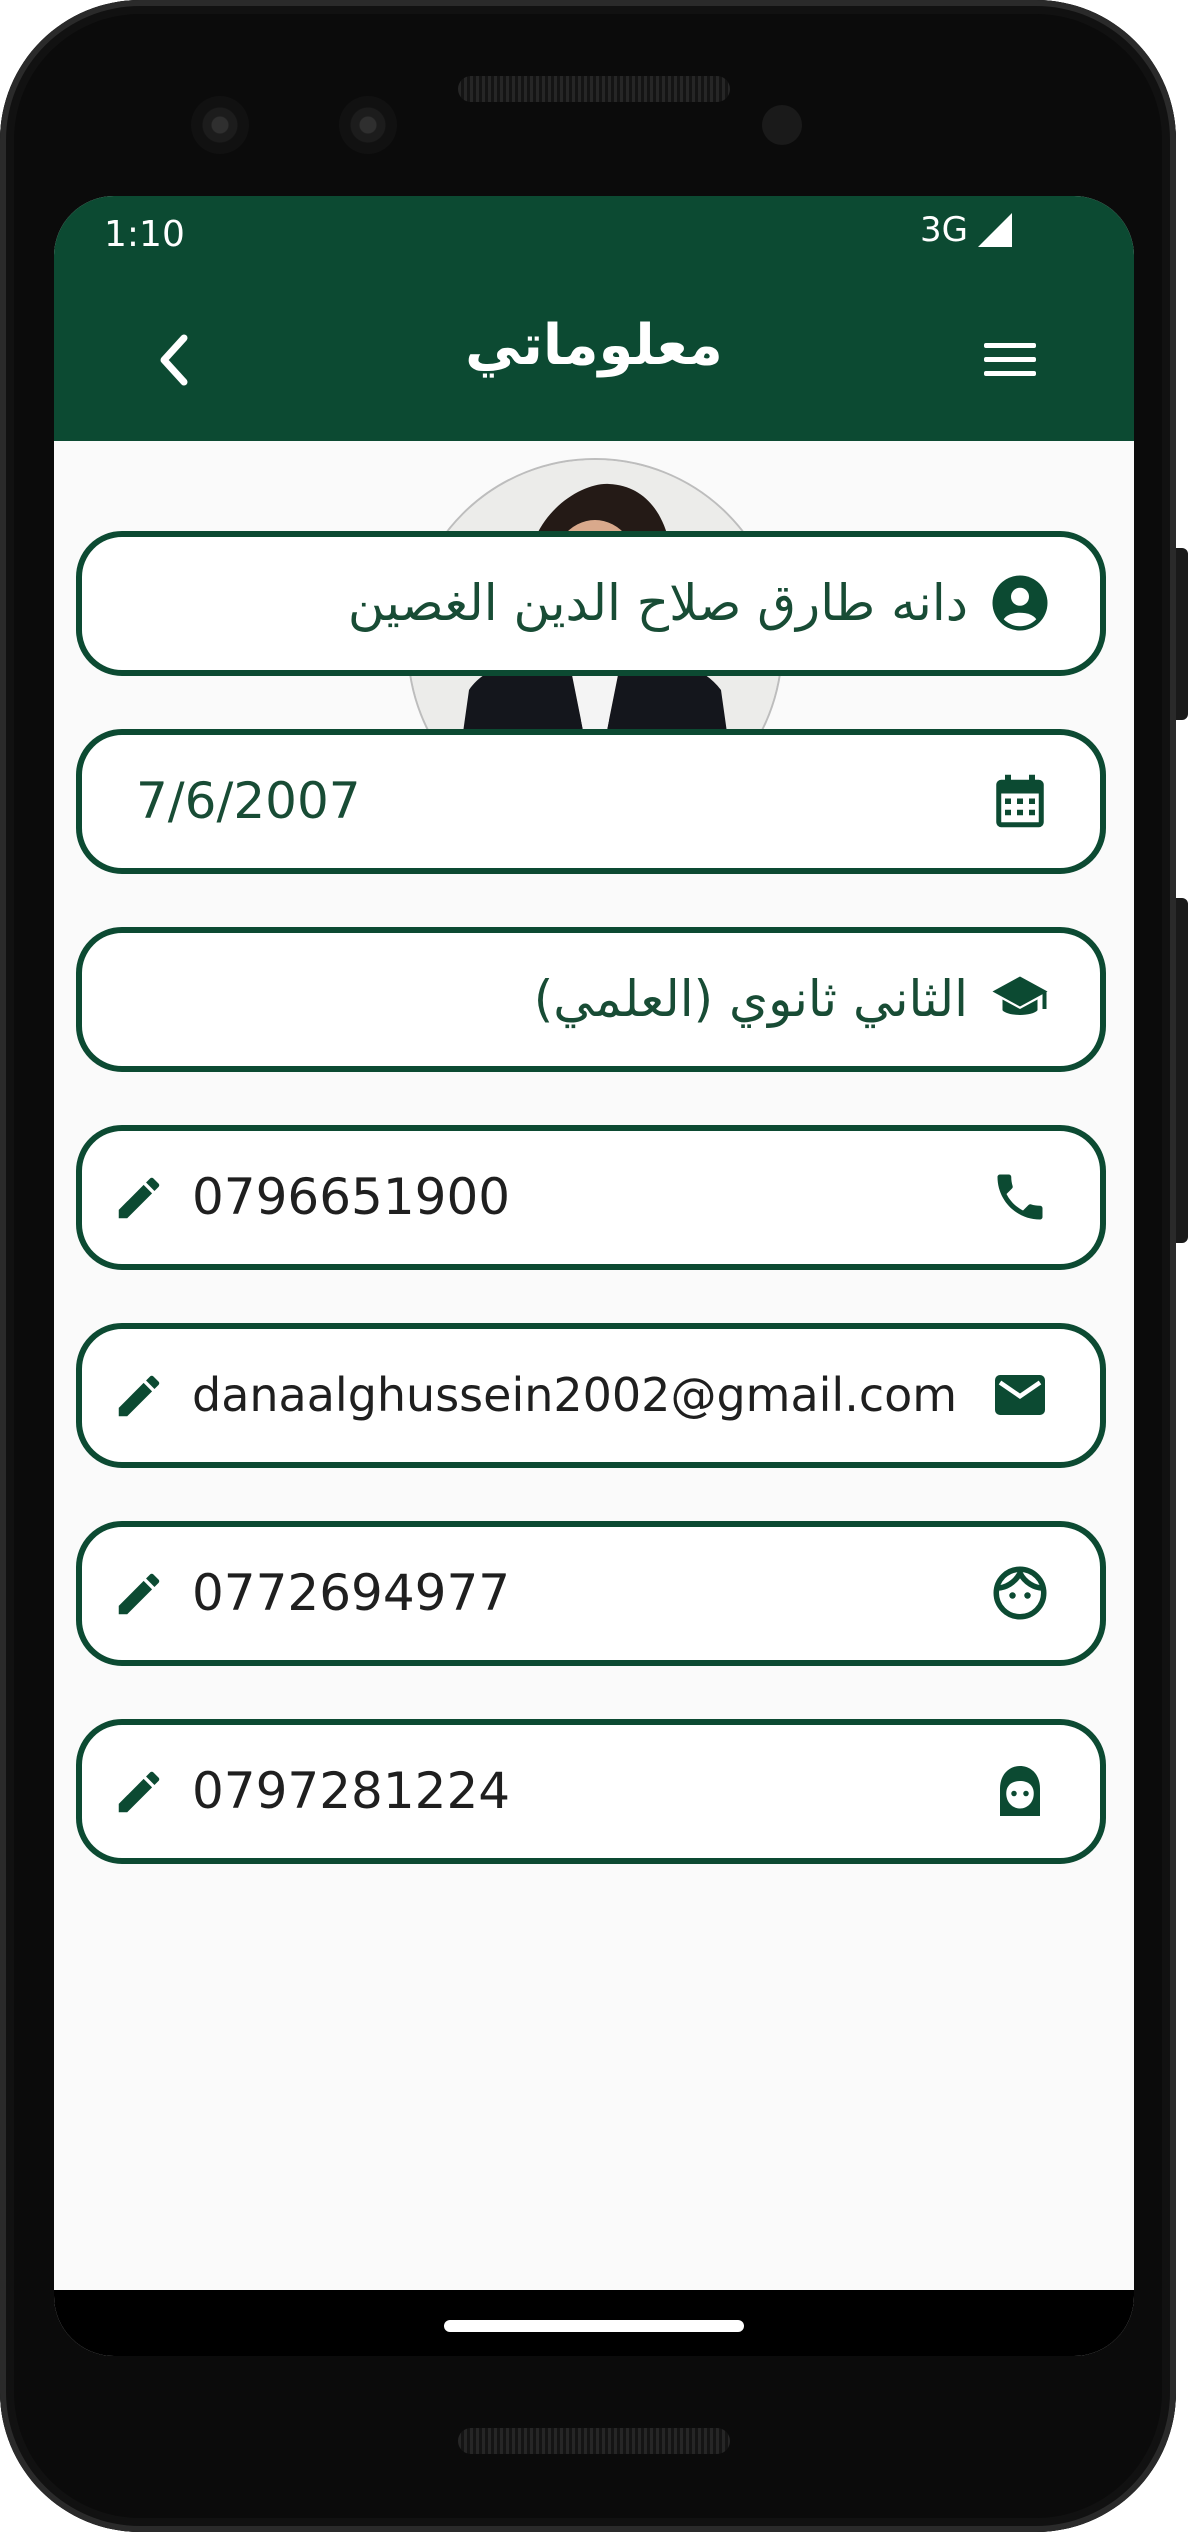 Image resolution: width=1194 pixels, height=2532 pixels. Describe the element at coordinates (351, 1197) in the screenshot. I see `phone-value: 0796651900` at that location.